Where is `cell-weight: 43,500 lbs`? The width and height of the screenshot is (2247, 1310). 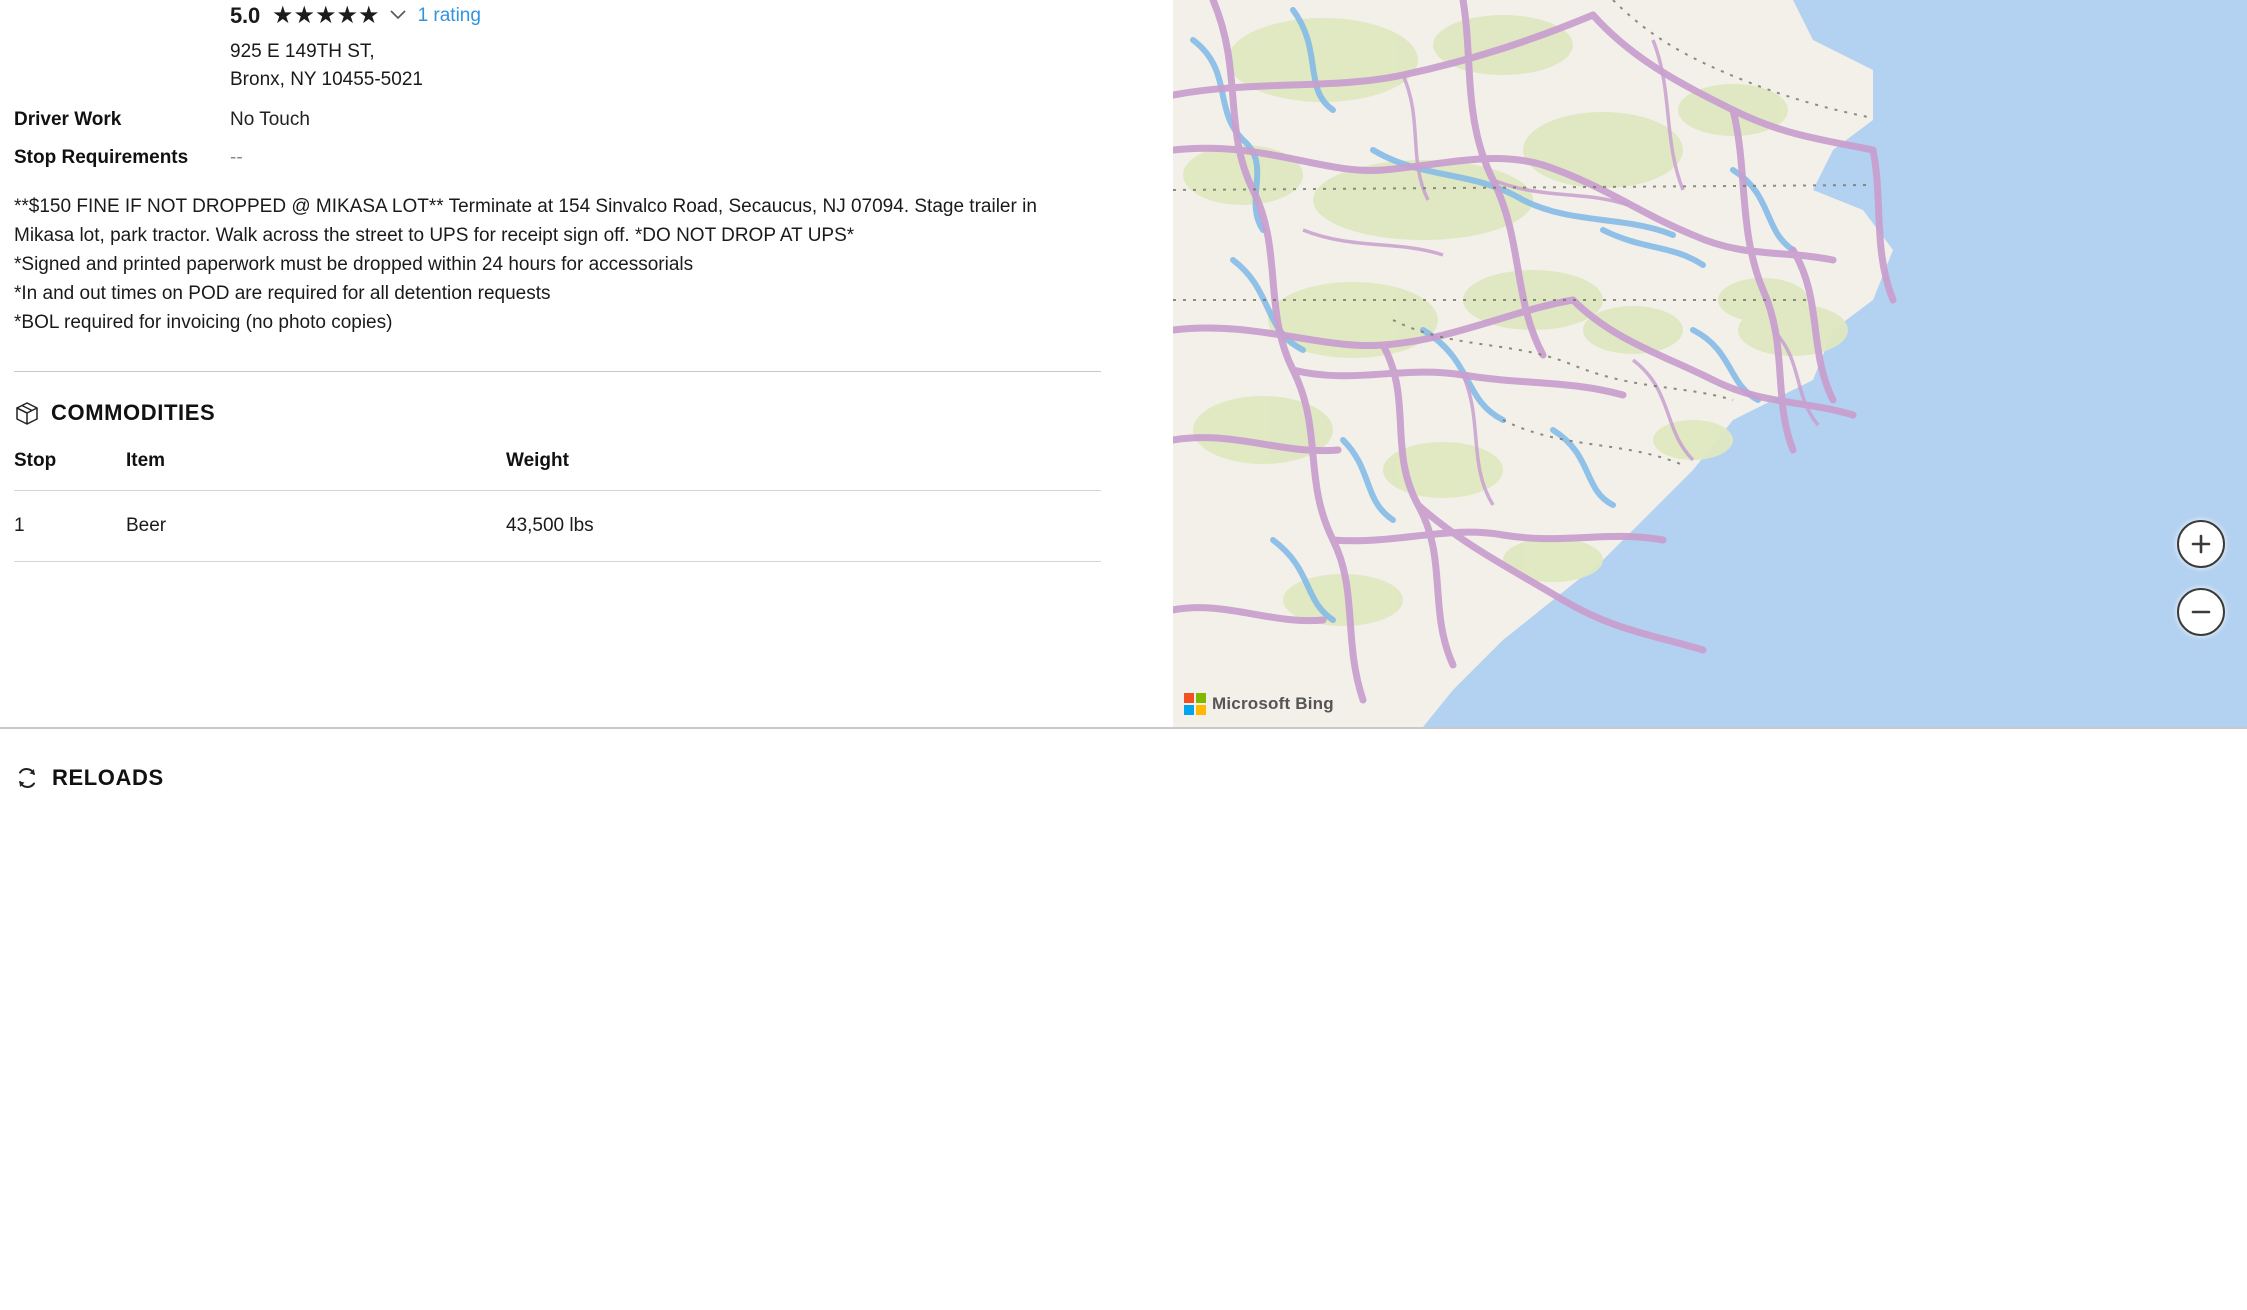 cell-weight: 43,500 lbs is located at coordinates (803, 526).